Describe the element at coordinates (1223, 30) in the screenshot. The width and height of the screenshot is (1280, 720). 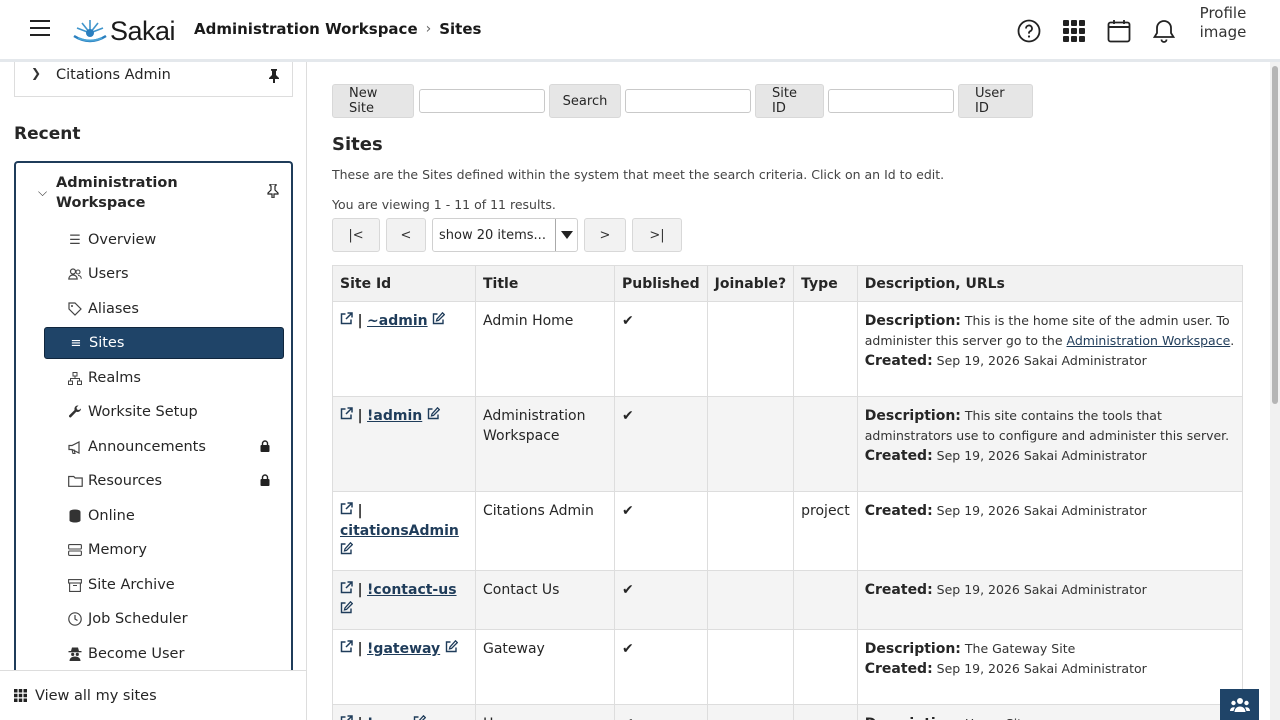
I see `profile-image: Profile image` at that location.